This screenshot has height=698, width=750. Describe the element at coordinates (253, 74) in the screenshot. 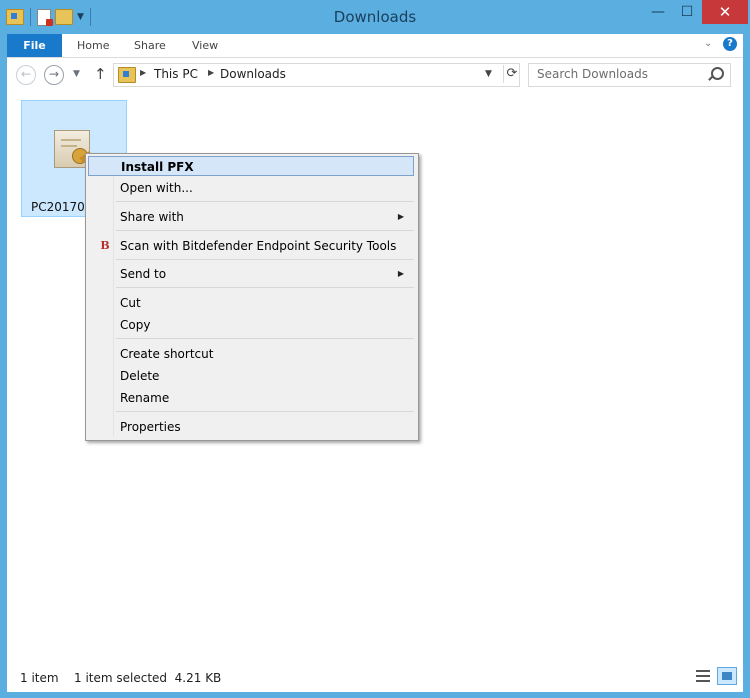

I see `breadcrumb-downloads: Downloads` at that location.